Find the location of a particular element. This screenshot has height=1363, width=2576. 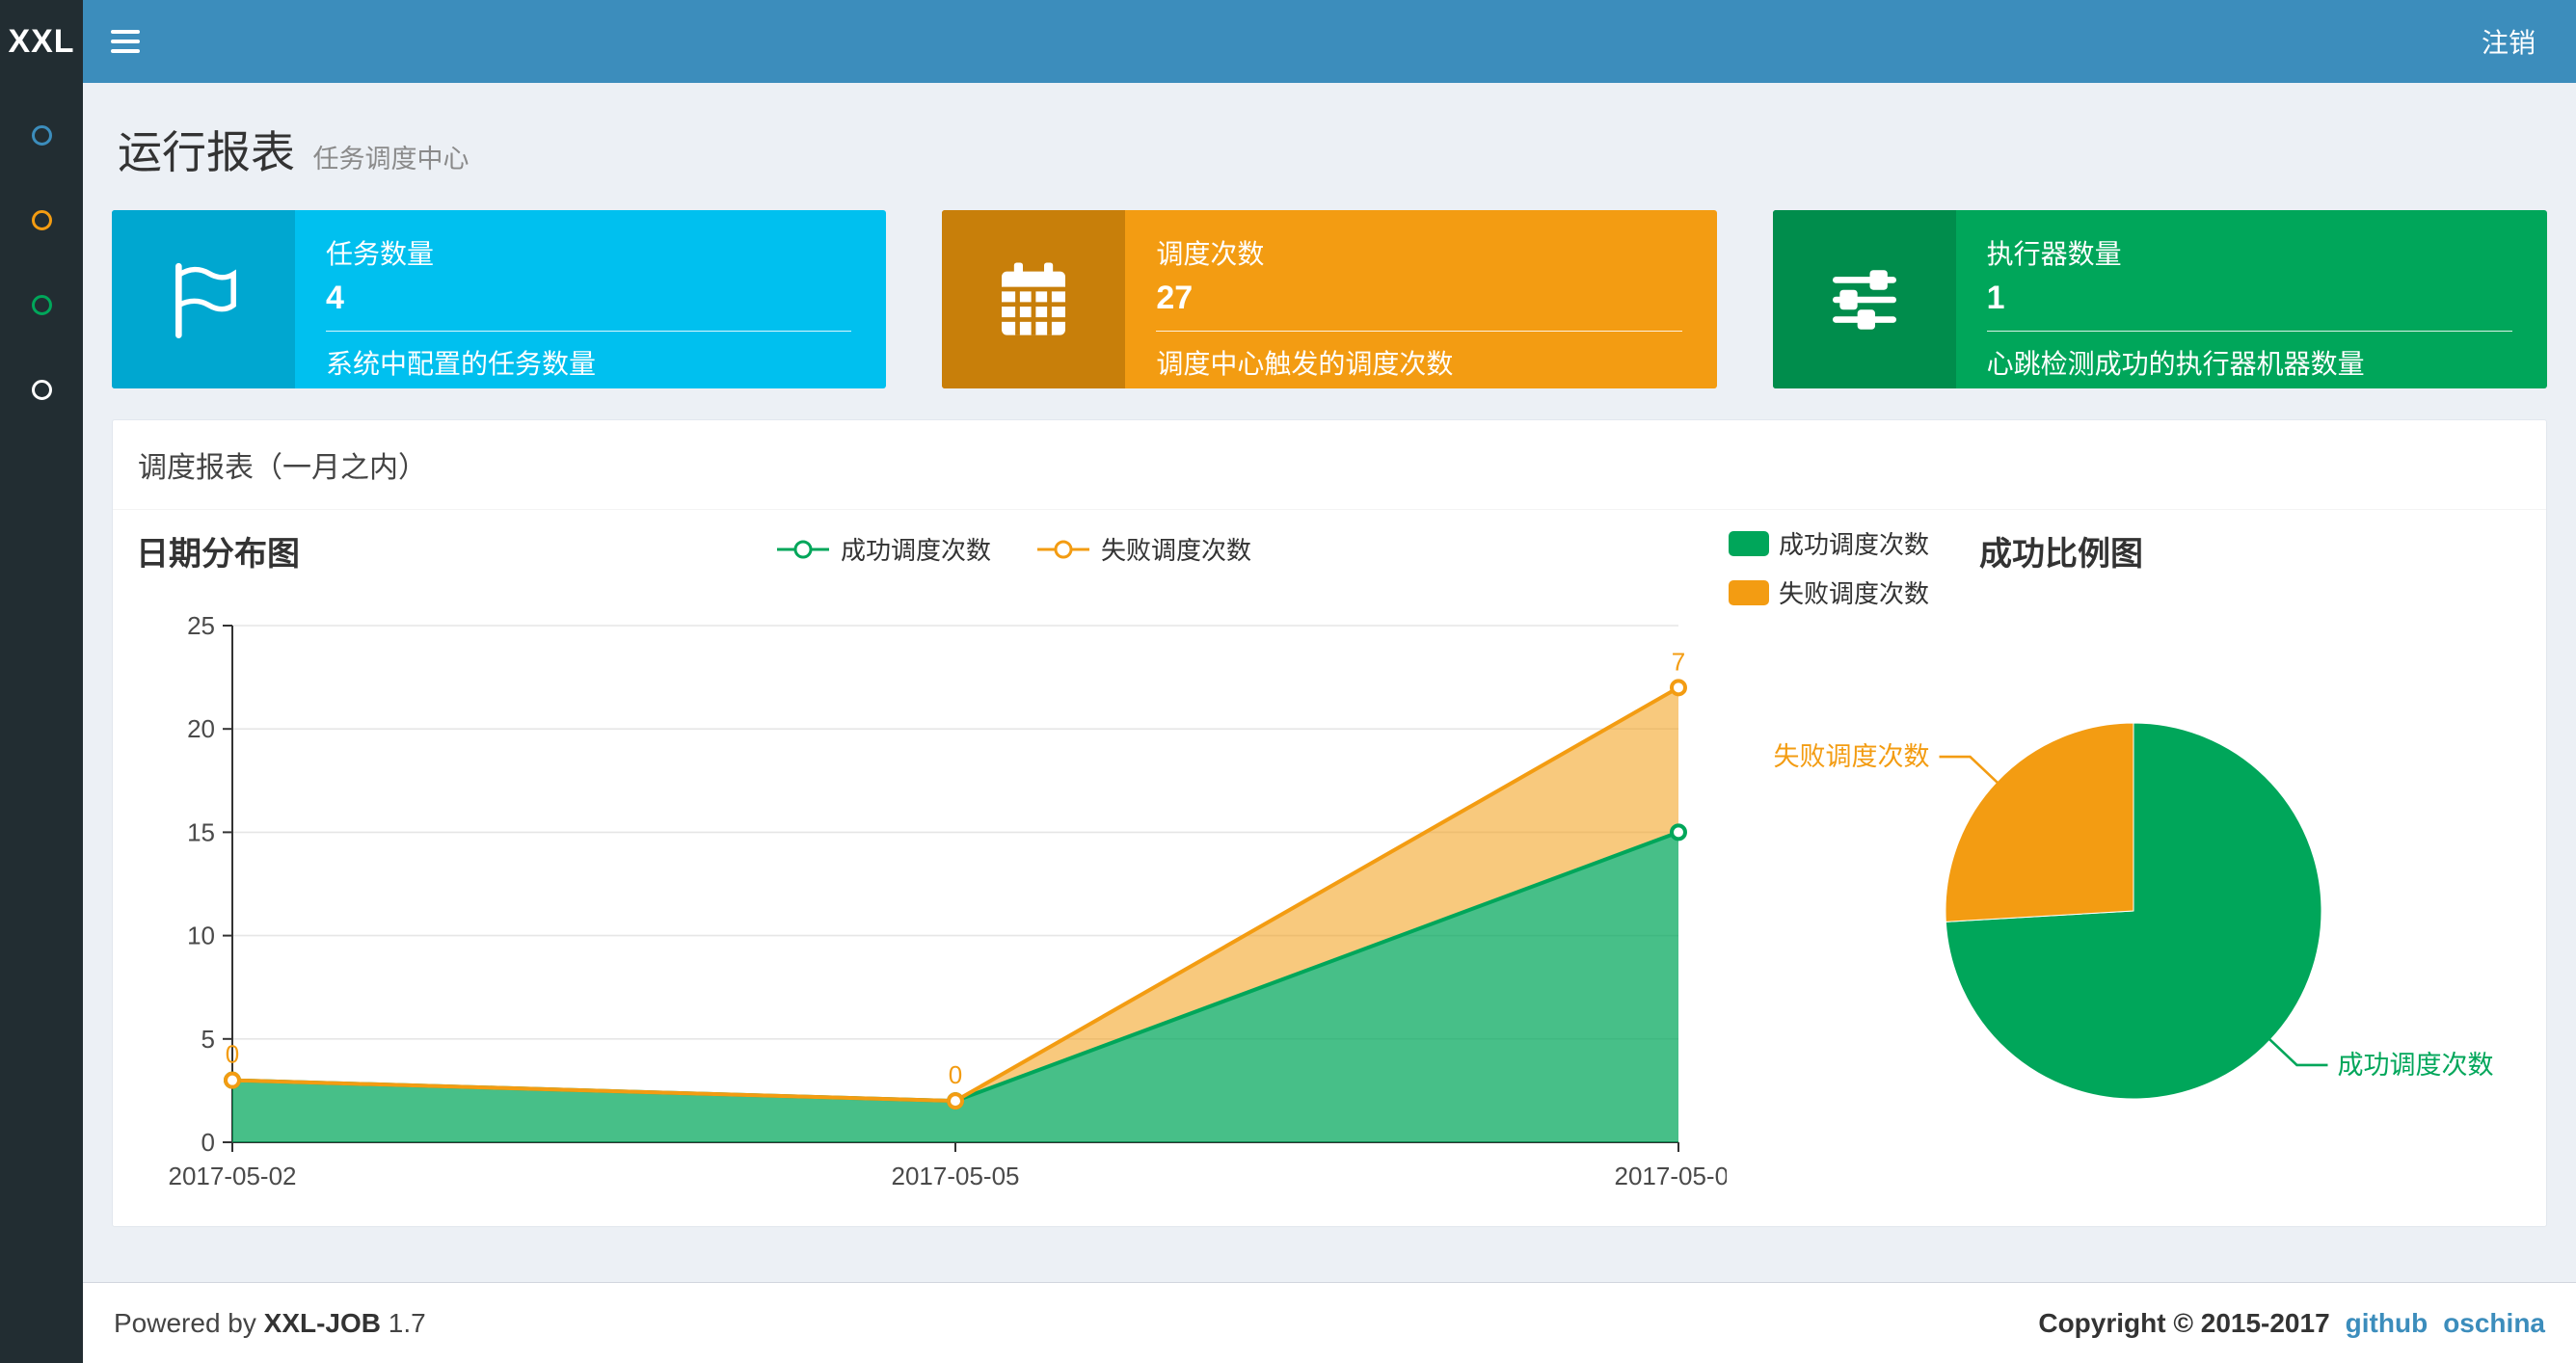

svg-text: 2017-05-02 is located at coordinates (233, 1176).